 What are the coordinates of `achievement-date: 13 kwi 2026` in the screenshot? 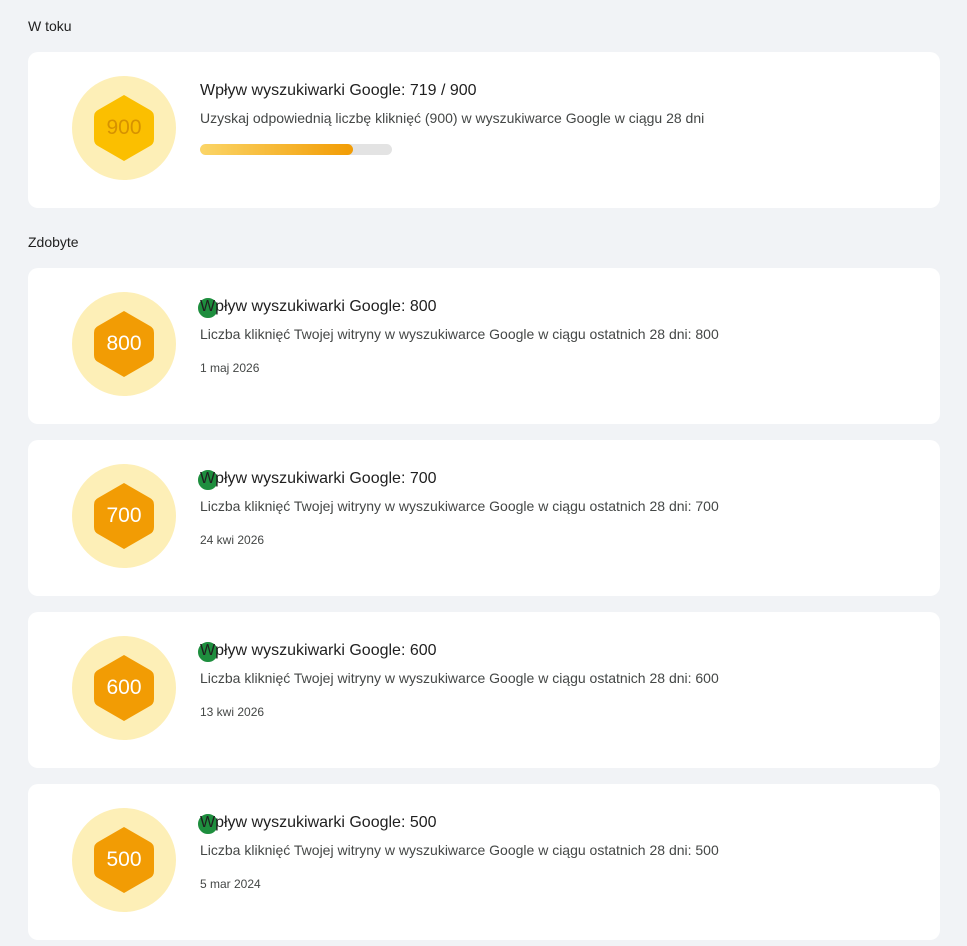 It's located at (232, 712).